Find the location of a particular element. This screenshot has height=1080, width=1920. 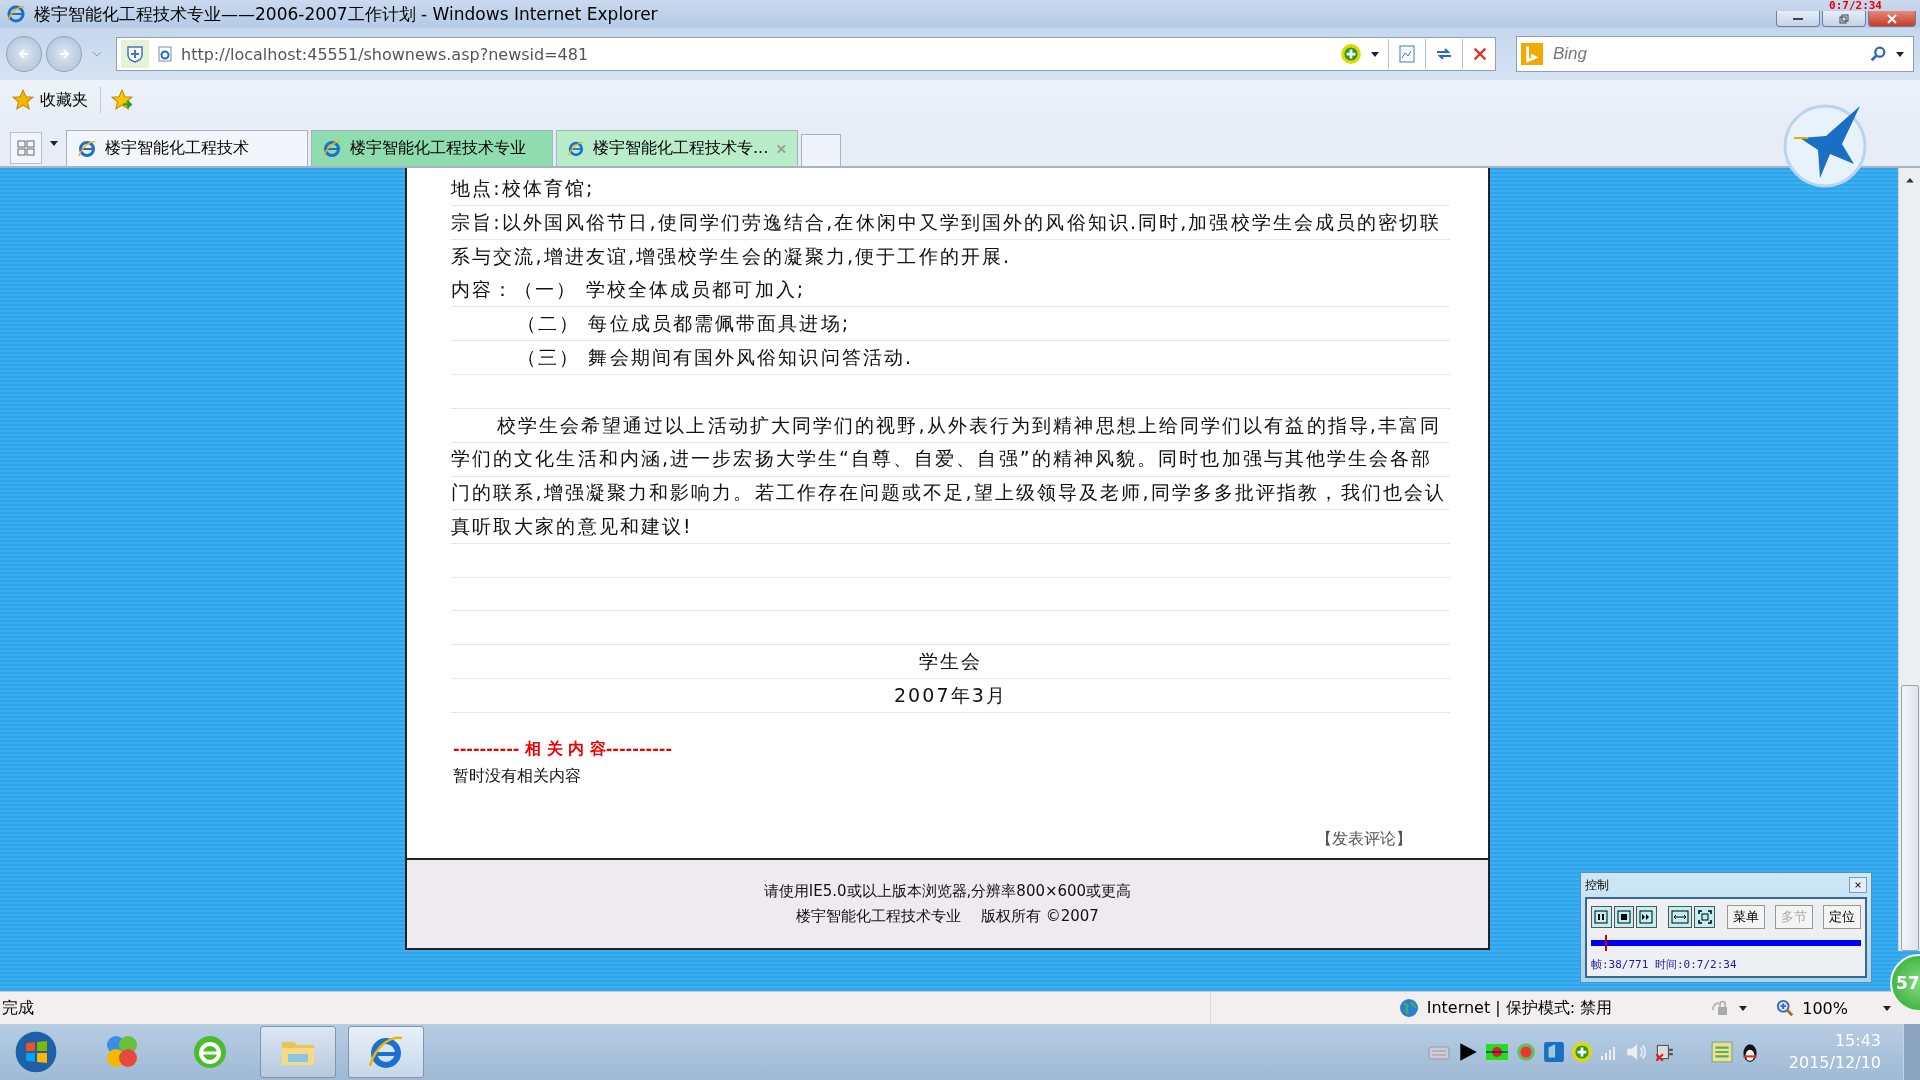

star-icon is located at coordinates (23, 100).